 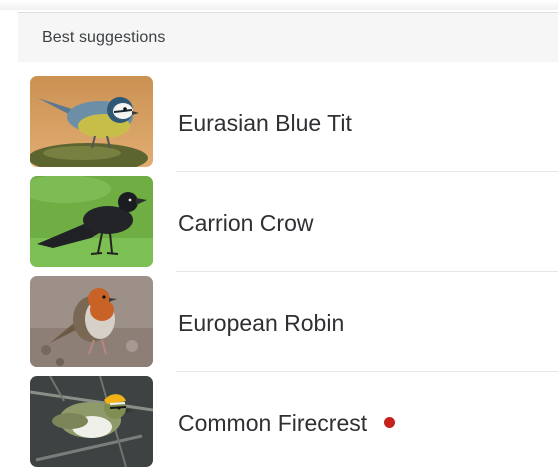 I want to click on status-dot, so click(x=390, y=422).